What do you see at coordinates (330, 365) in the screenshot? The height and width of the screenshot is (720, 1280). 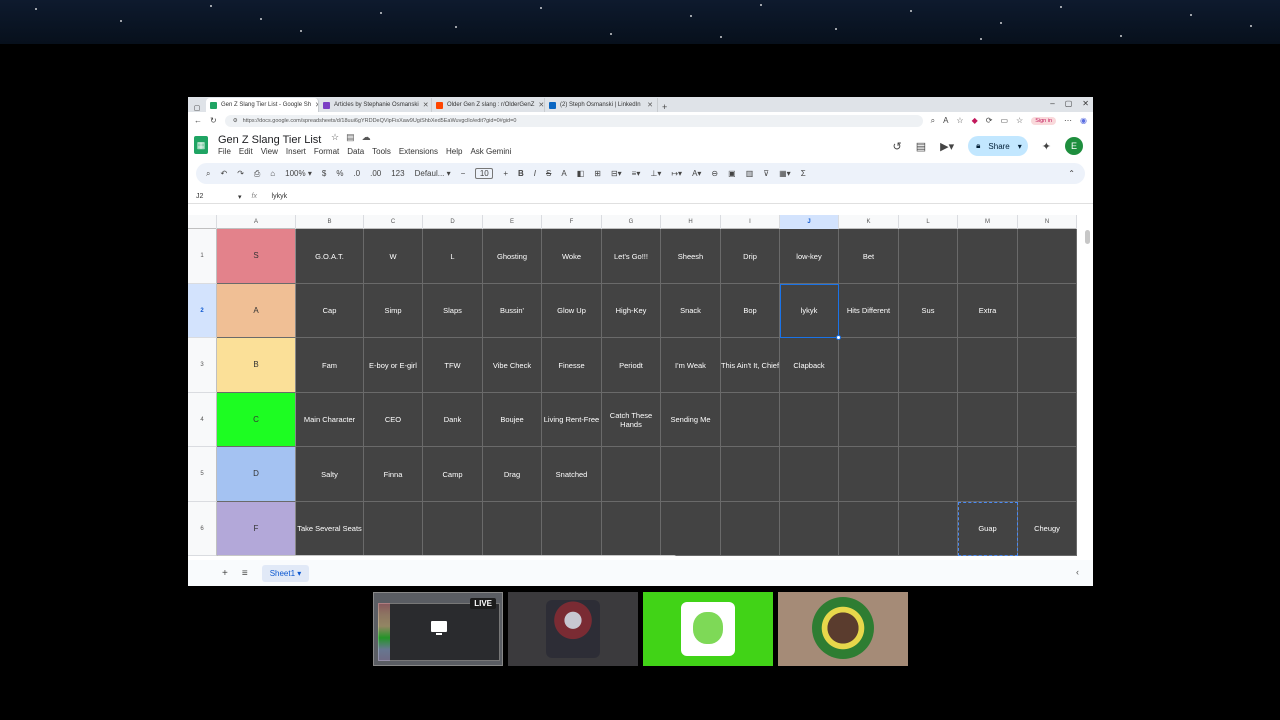 I see `slang-cell: Fam` at bounding box center [330, 365].